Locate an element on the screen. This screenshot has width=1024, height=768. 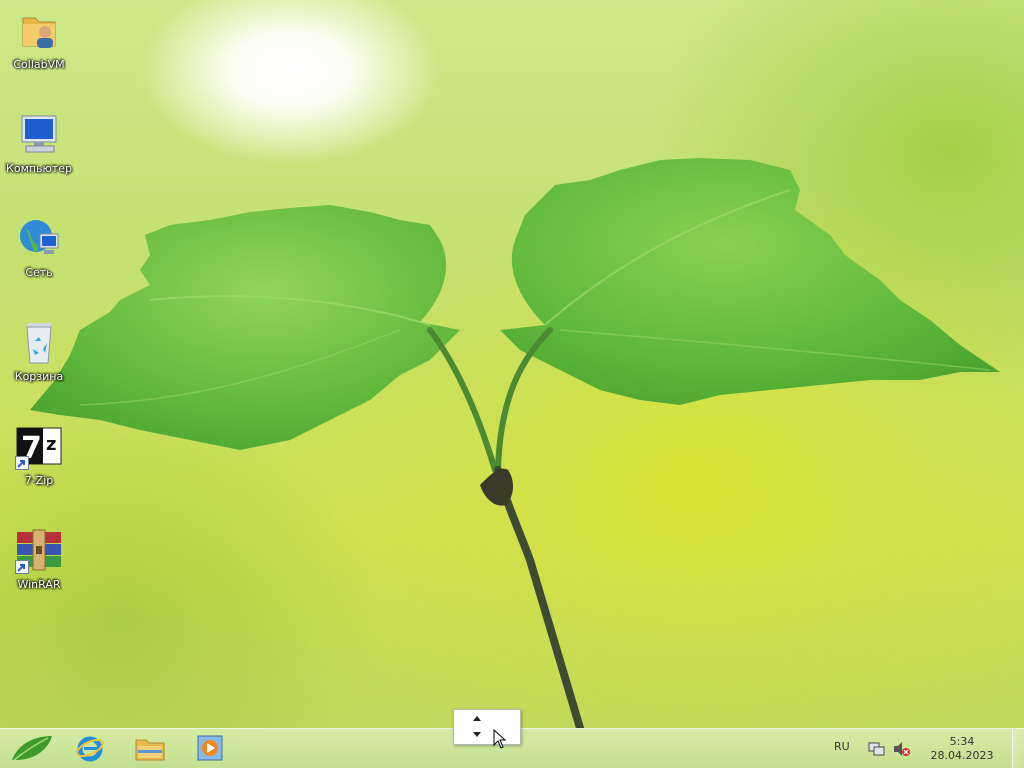
file-explorer-icon is located at coordinates (150, 749).